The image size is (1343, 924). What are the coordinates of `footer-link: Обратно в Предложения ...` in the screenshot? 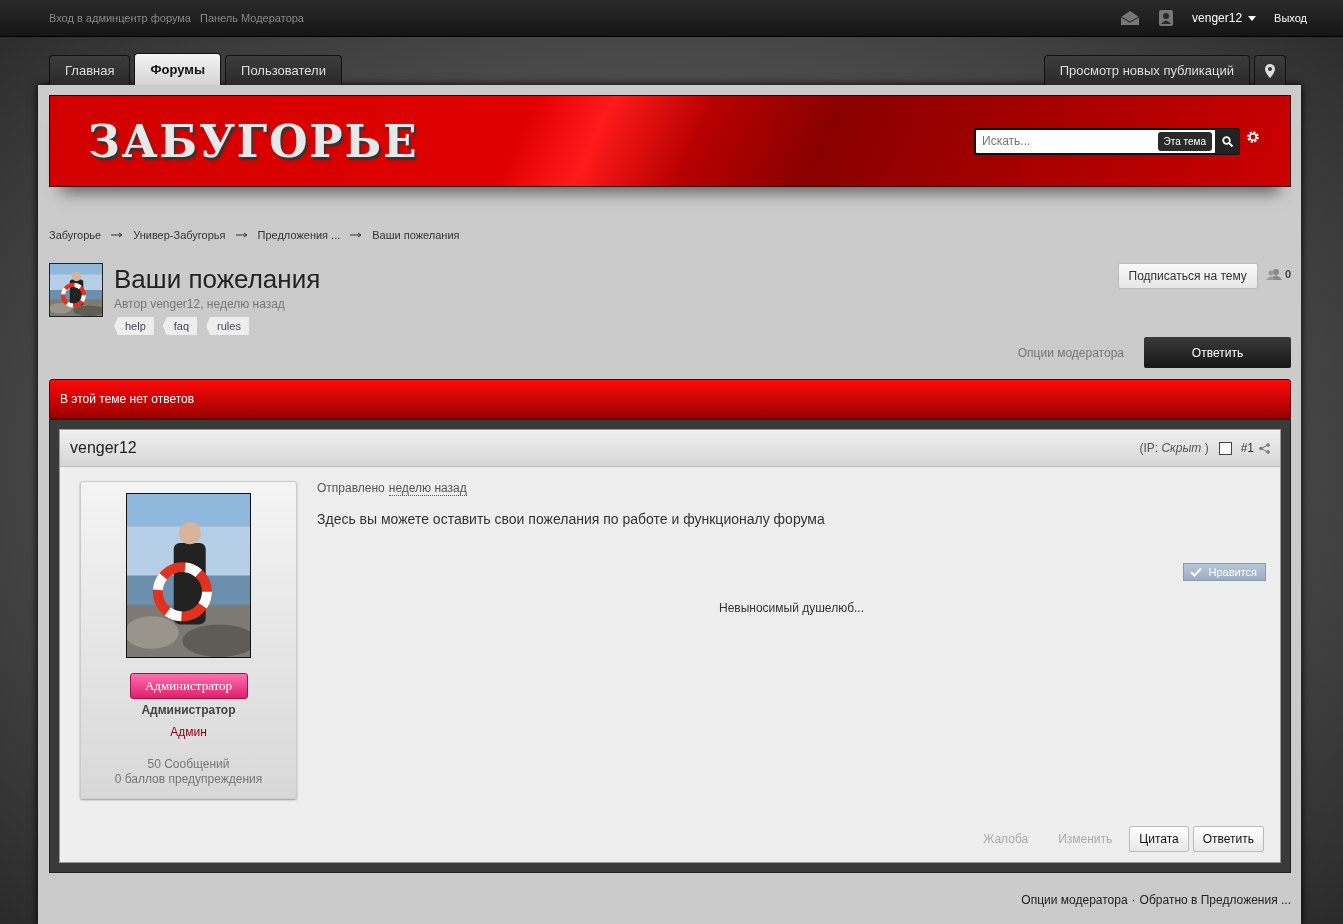 It's located at (1215, 900).